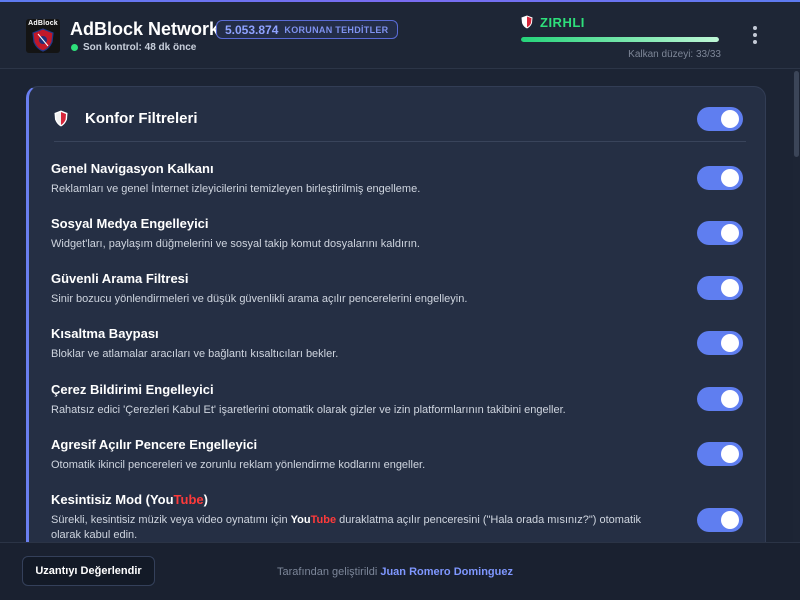 The height and width of the screenshot is (600, 800). What do you see at coordinates (140, 47) in the screenshot?
I see `last-check-text: Son kontrol: 48 dk önce` at bounding box center [140, 47].